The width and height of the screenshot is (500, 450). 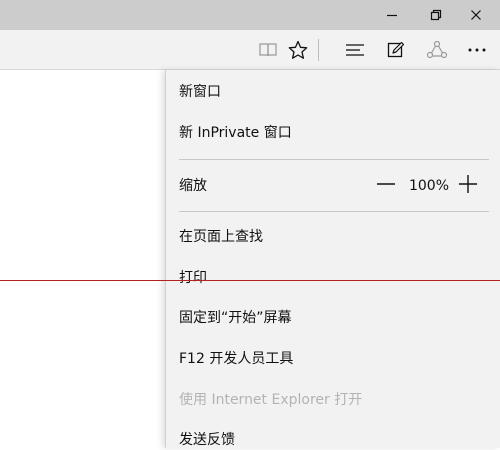 What do you see at coordinates (221, 237) in the screenshot?
I see `menu-item-find-on-page: 在页面上查找` at bounding box center [221, 237].